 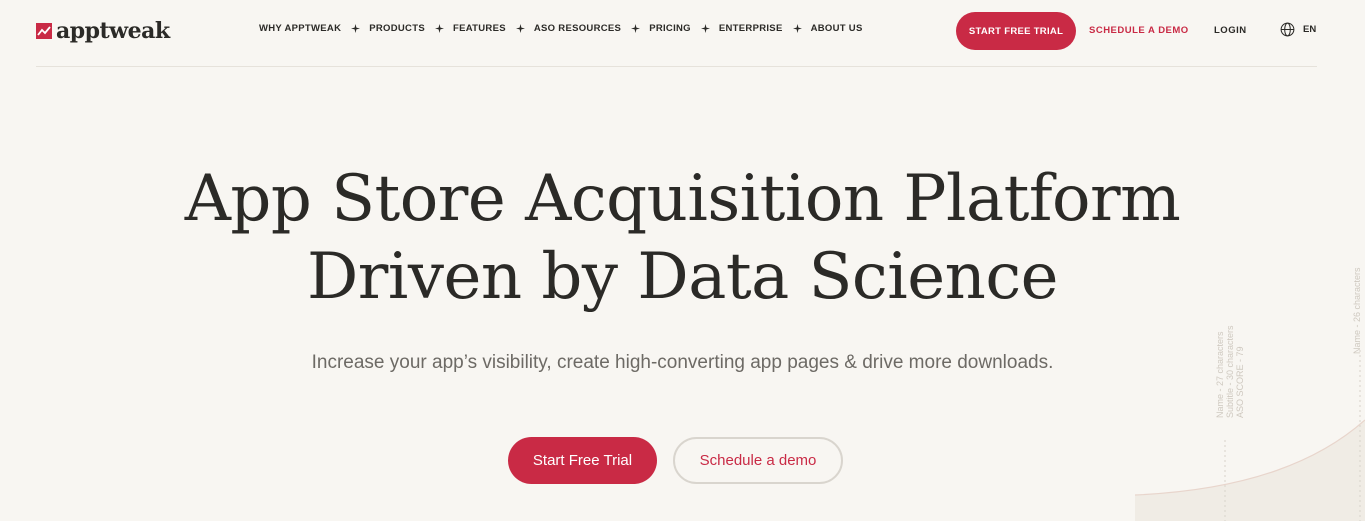 What do you see at coordinates (1240, 382) in the screenshot?
I see `decorative-label-aso-score: ASO SCORE - 79` at bounding box center [1240, 382].